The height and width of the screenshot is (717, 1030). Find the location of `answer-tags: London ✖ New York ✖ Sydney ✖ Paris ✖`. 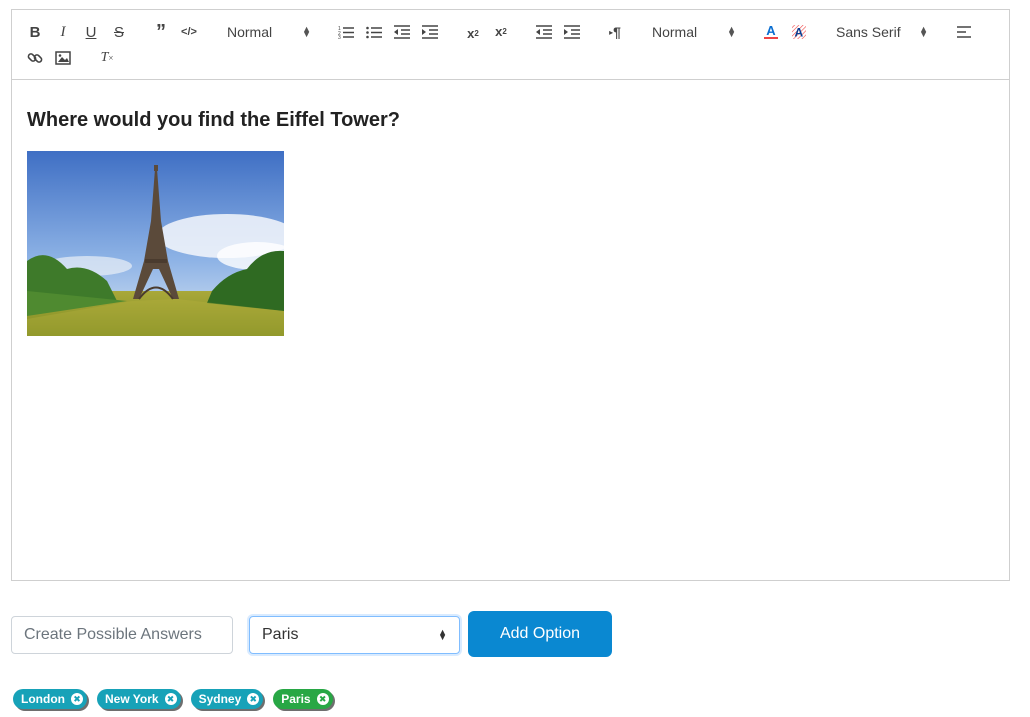

answer-tags: London ✖ New York ✖ Sydney ✖ Paris ✖ is located at coordinates (178, 699).